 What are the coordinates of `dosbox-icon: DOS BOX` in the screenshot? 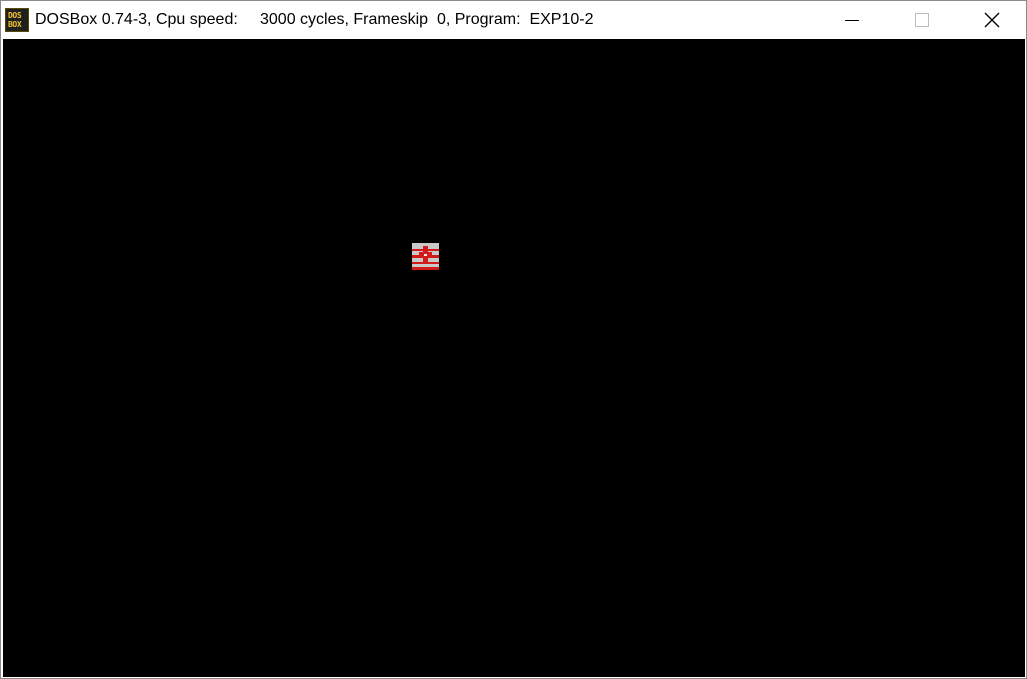 It's located at (17, 20).